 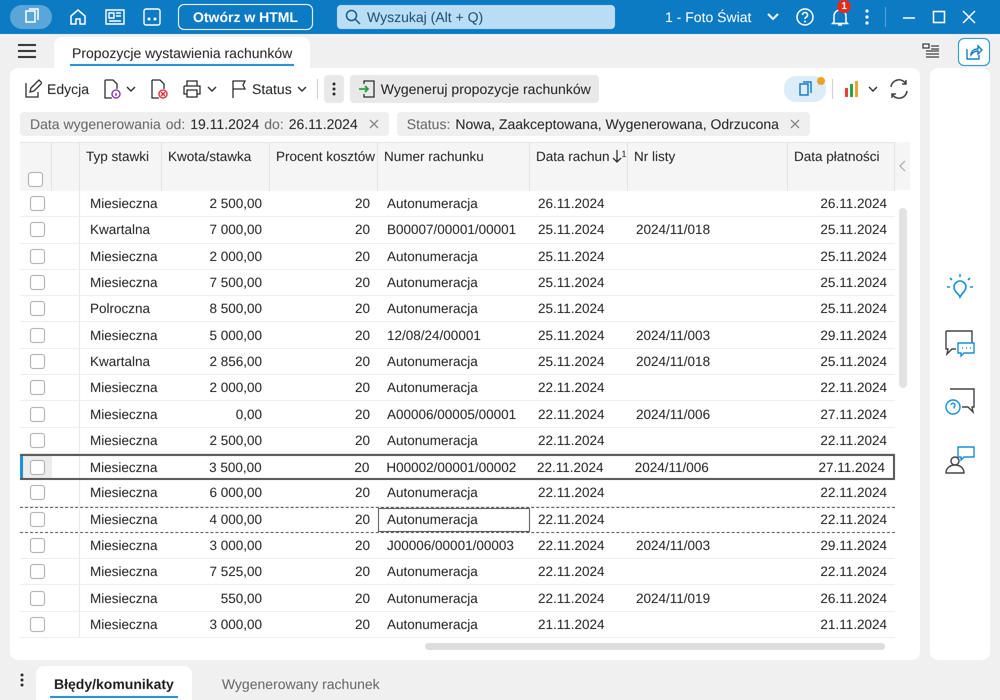 I want to click on chevron-down-icon, so click(x=773, y=17).